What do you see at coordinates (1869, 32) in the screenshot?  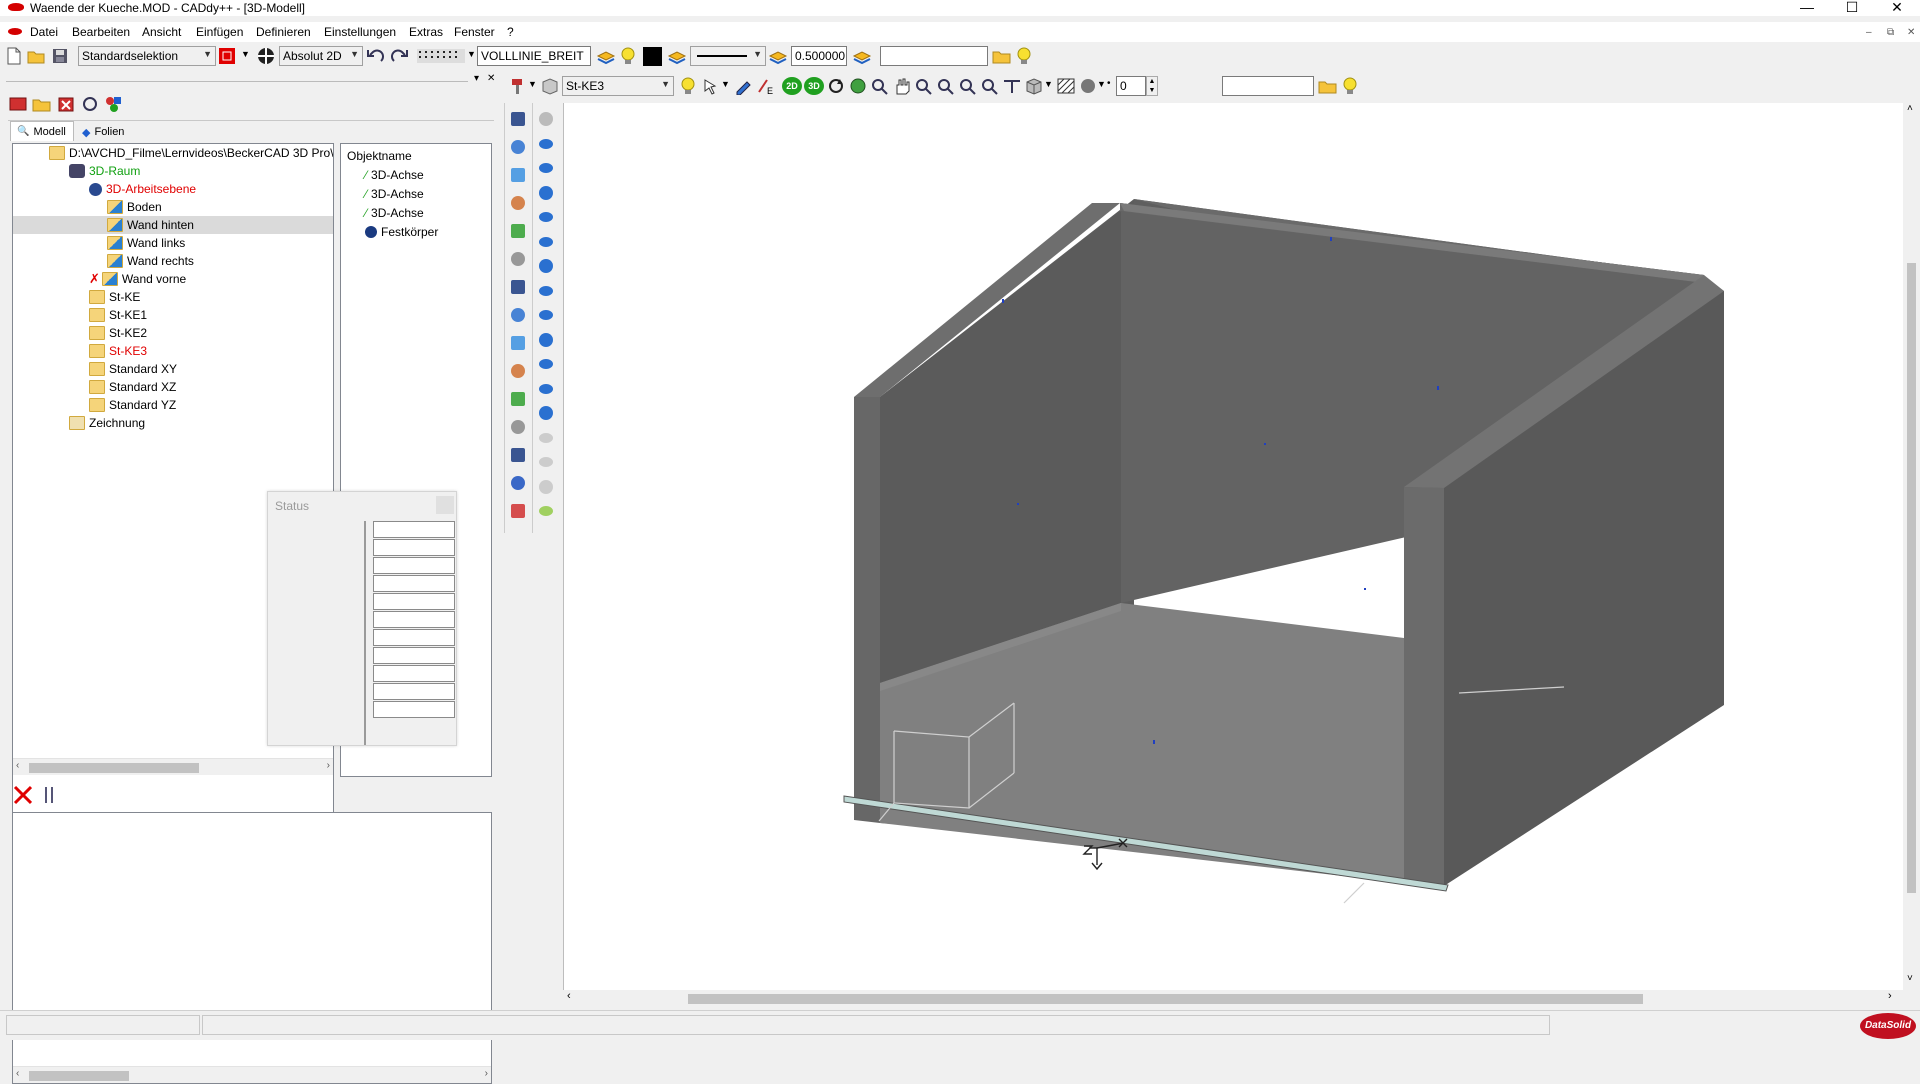 I see `mdi-minimize-button: –` at bounding box center [1869, 32].